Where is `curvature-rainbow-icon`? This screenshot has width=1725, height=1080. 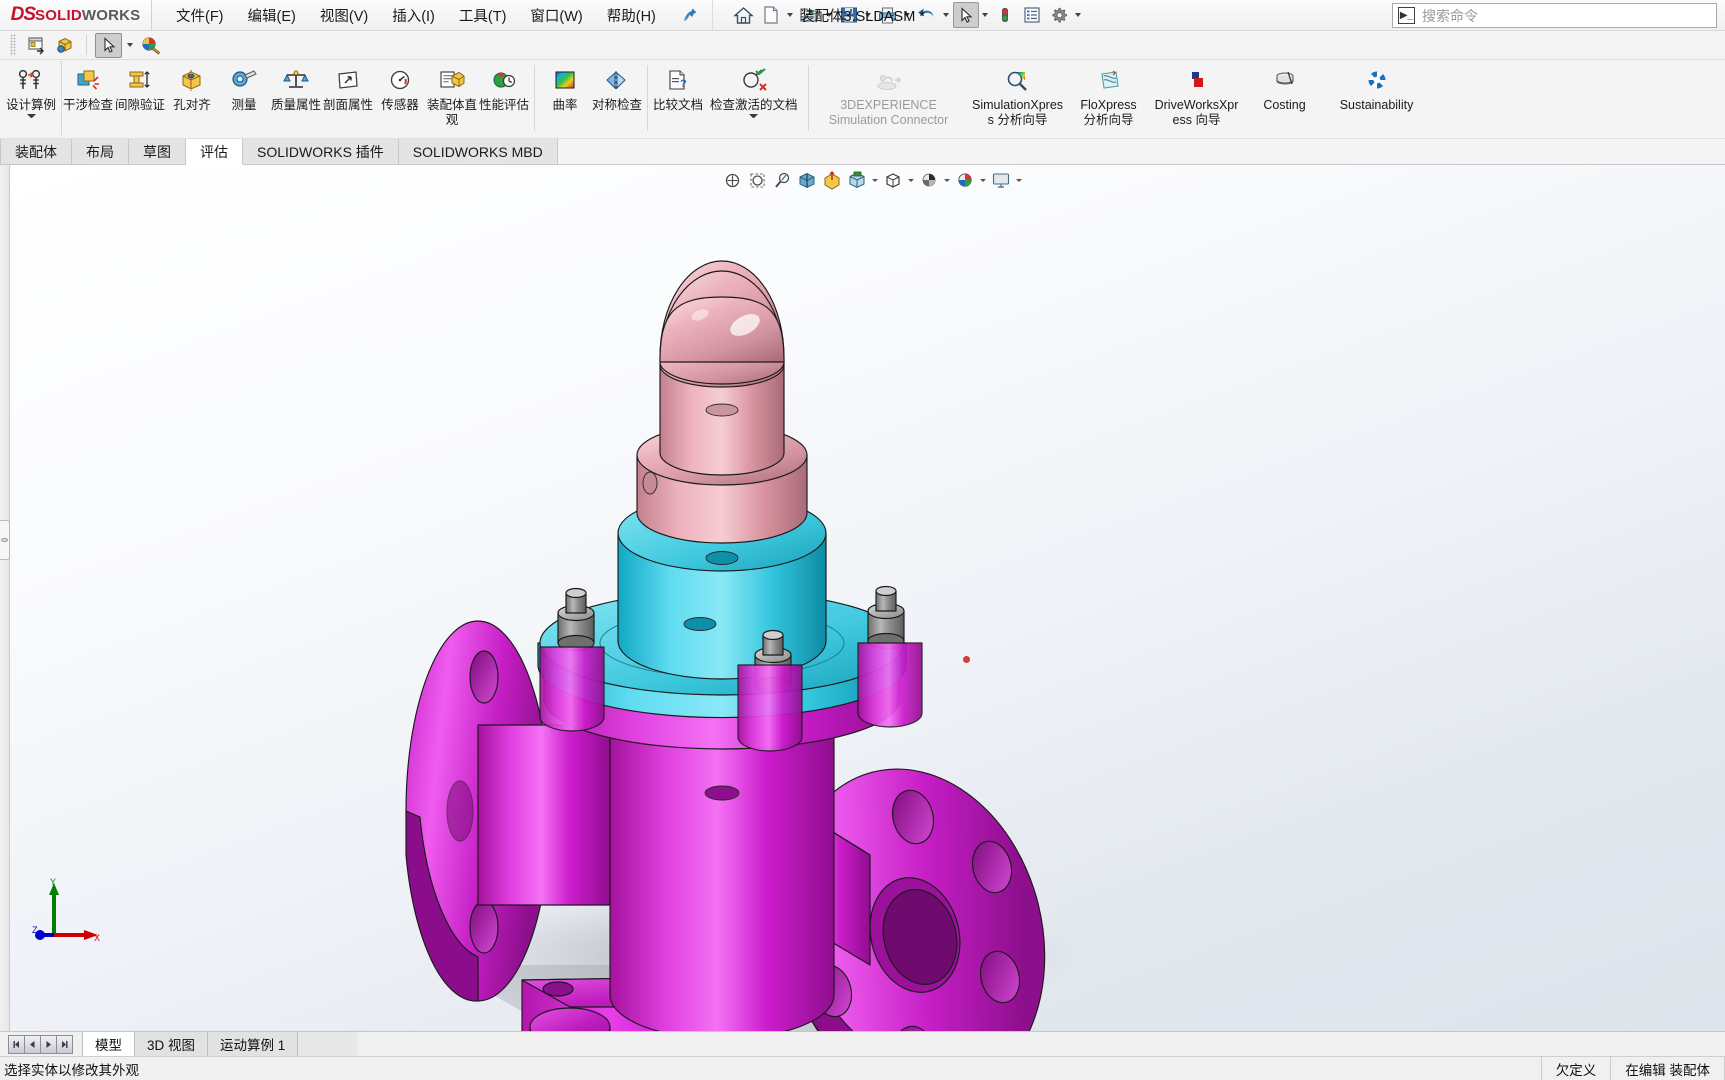
curvature-rainbow-icon is located at coordinates (565, 81).